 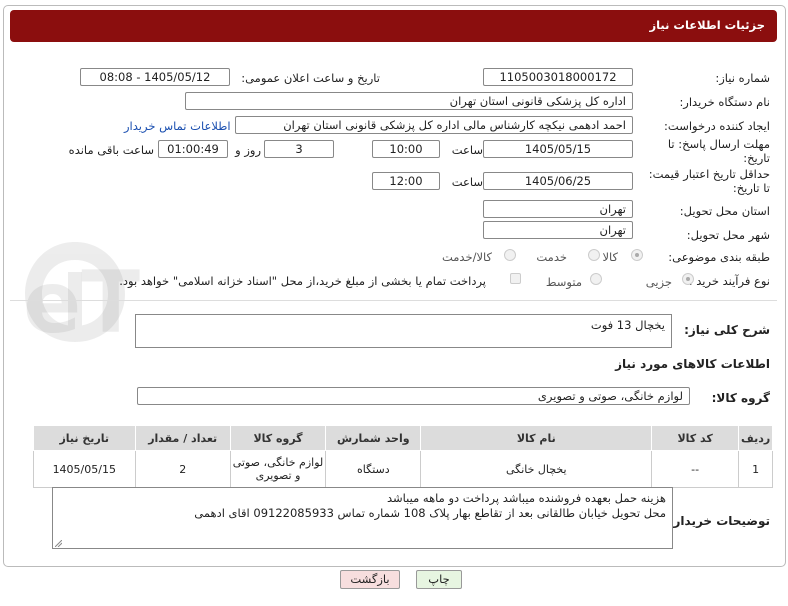 I want to click on price-deadline-label: حداقل تاریخ اعتبار قیمت: تا تاریخ:, so click(x=709, y=181).